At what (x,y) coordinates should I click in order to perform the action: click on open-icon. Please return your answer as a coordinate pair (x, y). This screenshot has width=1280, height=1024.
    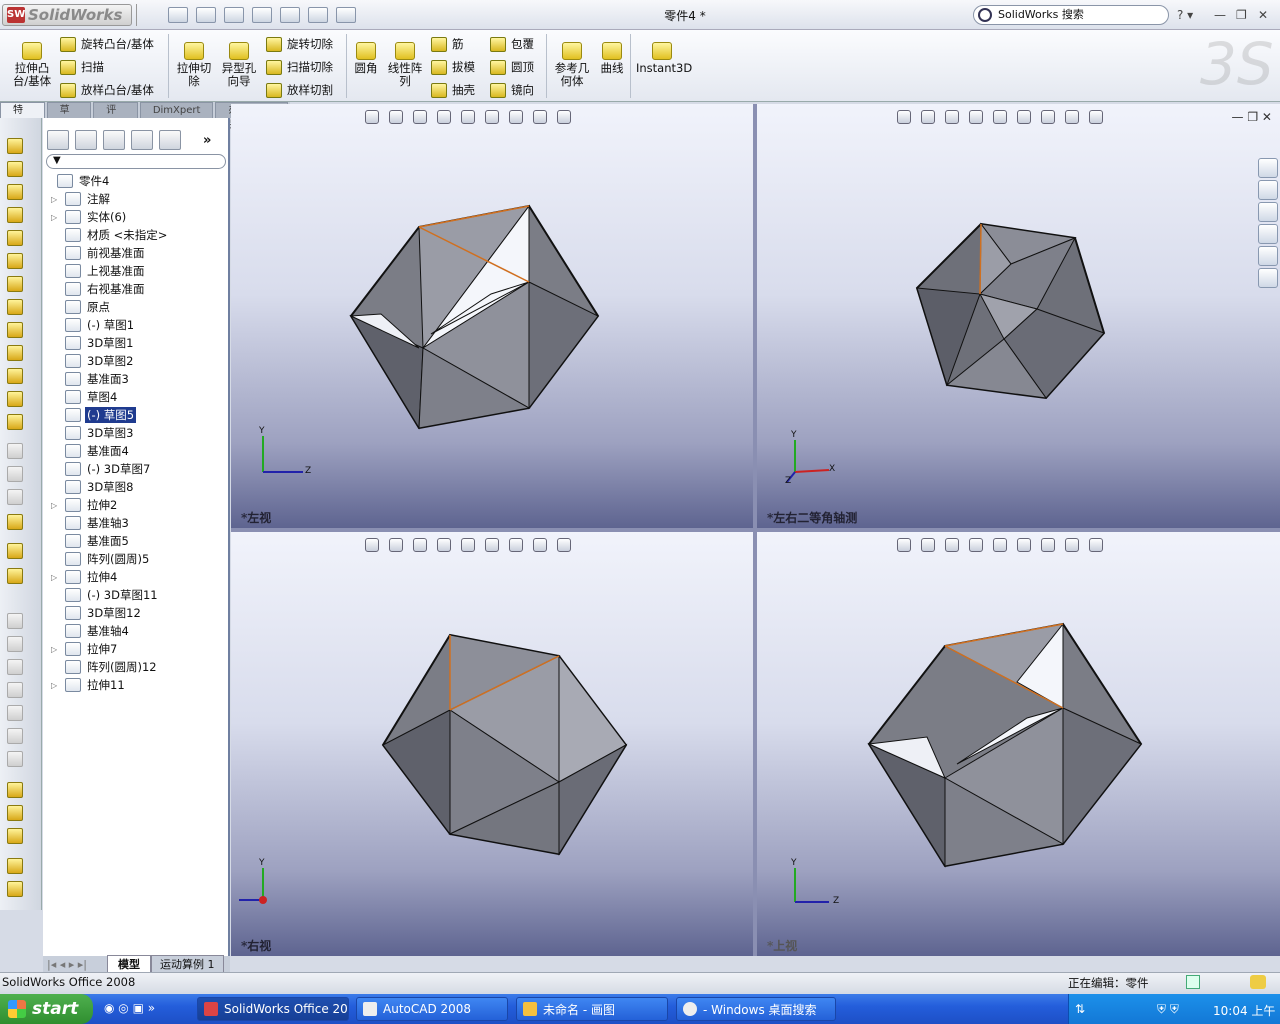
    Looking at the image, I should click on (206, 15).